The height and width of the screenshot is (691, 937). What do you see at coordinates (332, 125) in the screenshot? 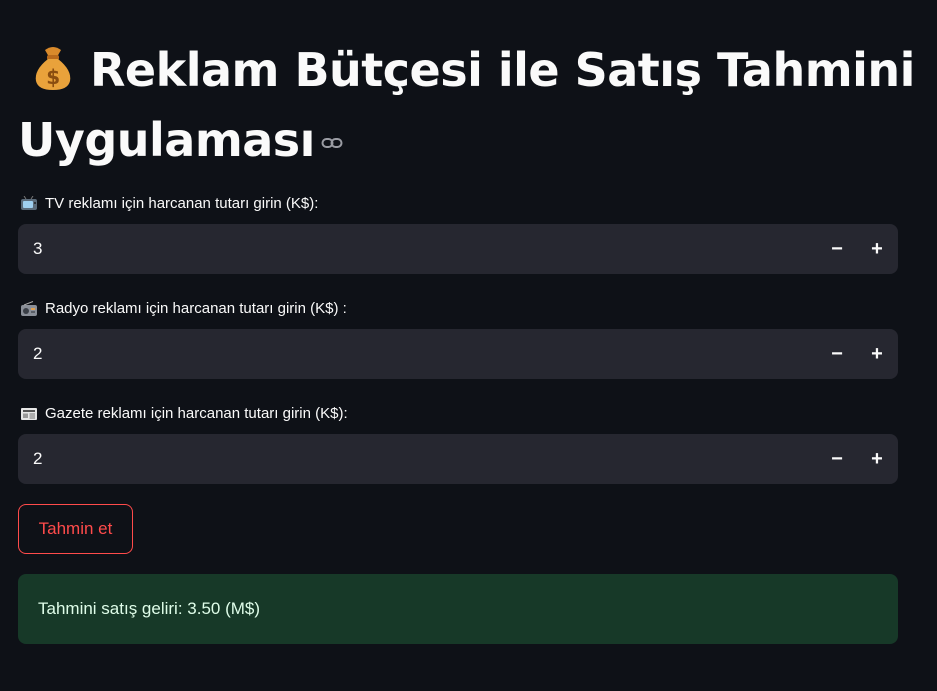
I see `link-icon` at bounding box center [332, 125].